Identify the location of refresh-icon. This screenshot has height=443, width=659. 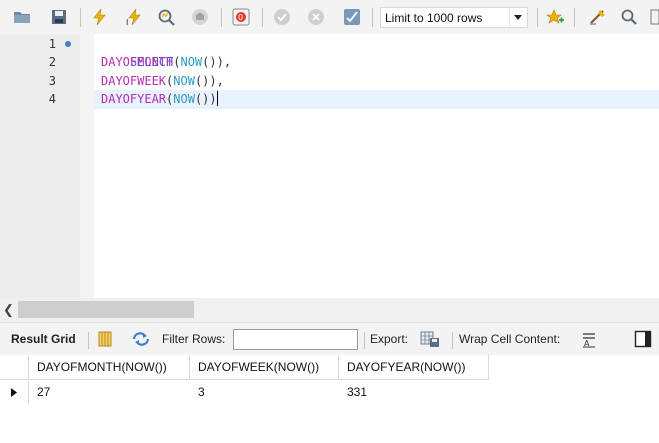
(141, 339).